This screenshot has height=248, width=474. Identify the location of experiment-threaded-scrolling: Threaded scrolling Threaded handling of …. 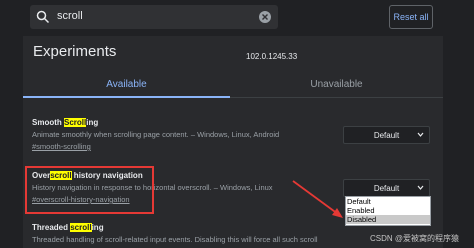
(182, 233).